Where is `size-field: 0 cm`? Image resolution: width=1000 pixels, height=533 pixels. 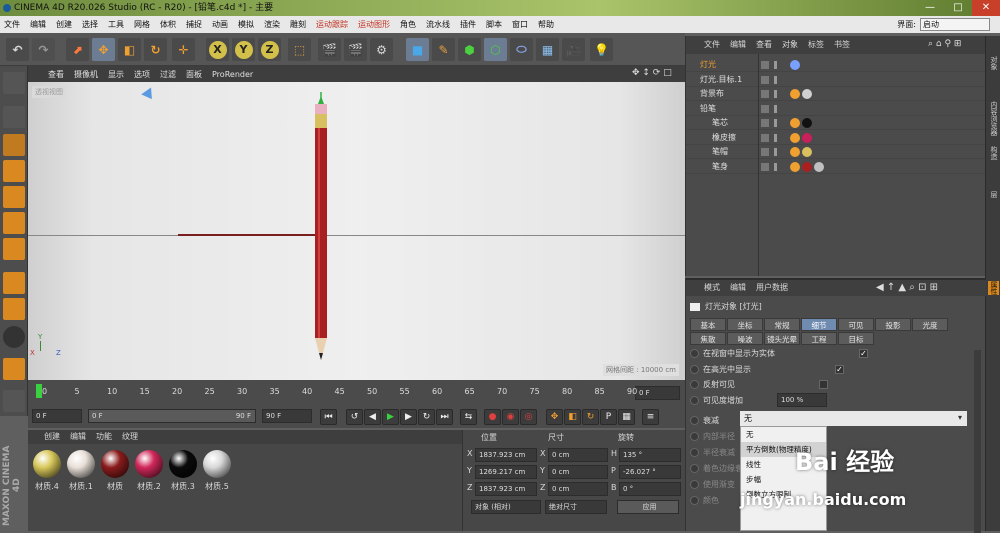
size-field: 0 cm is located at coordinates (578, 472).